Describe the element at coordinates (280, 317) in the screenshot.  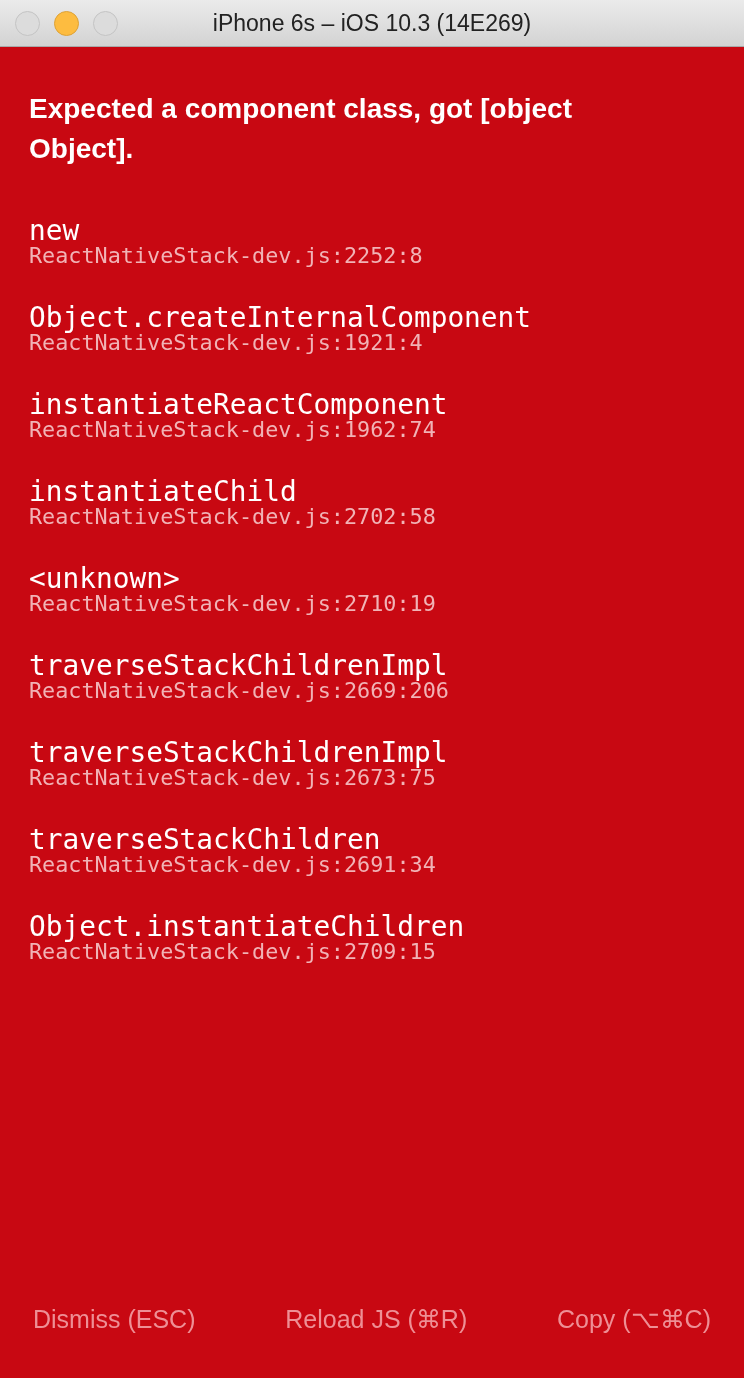
I see `stack-method: Object.createInternalComponent` at that location.